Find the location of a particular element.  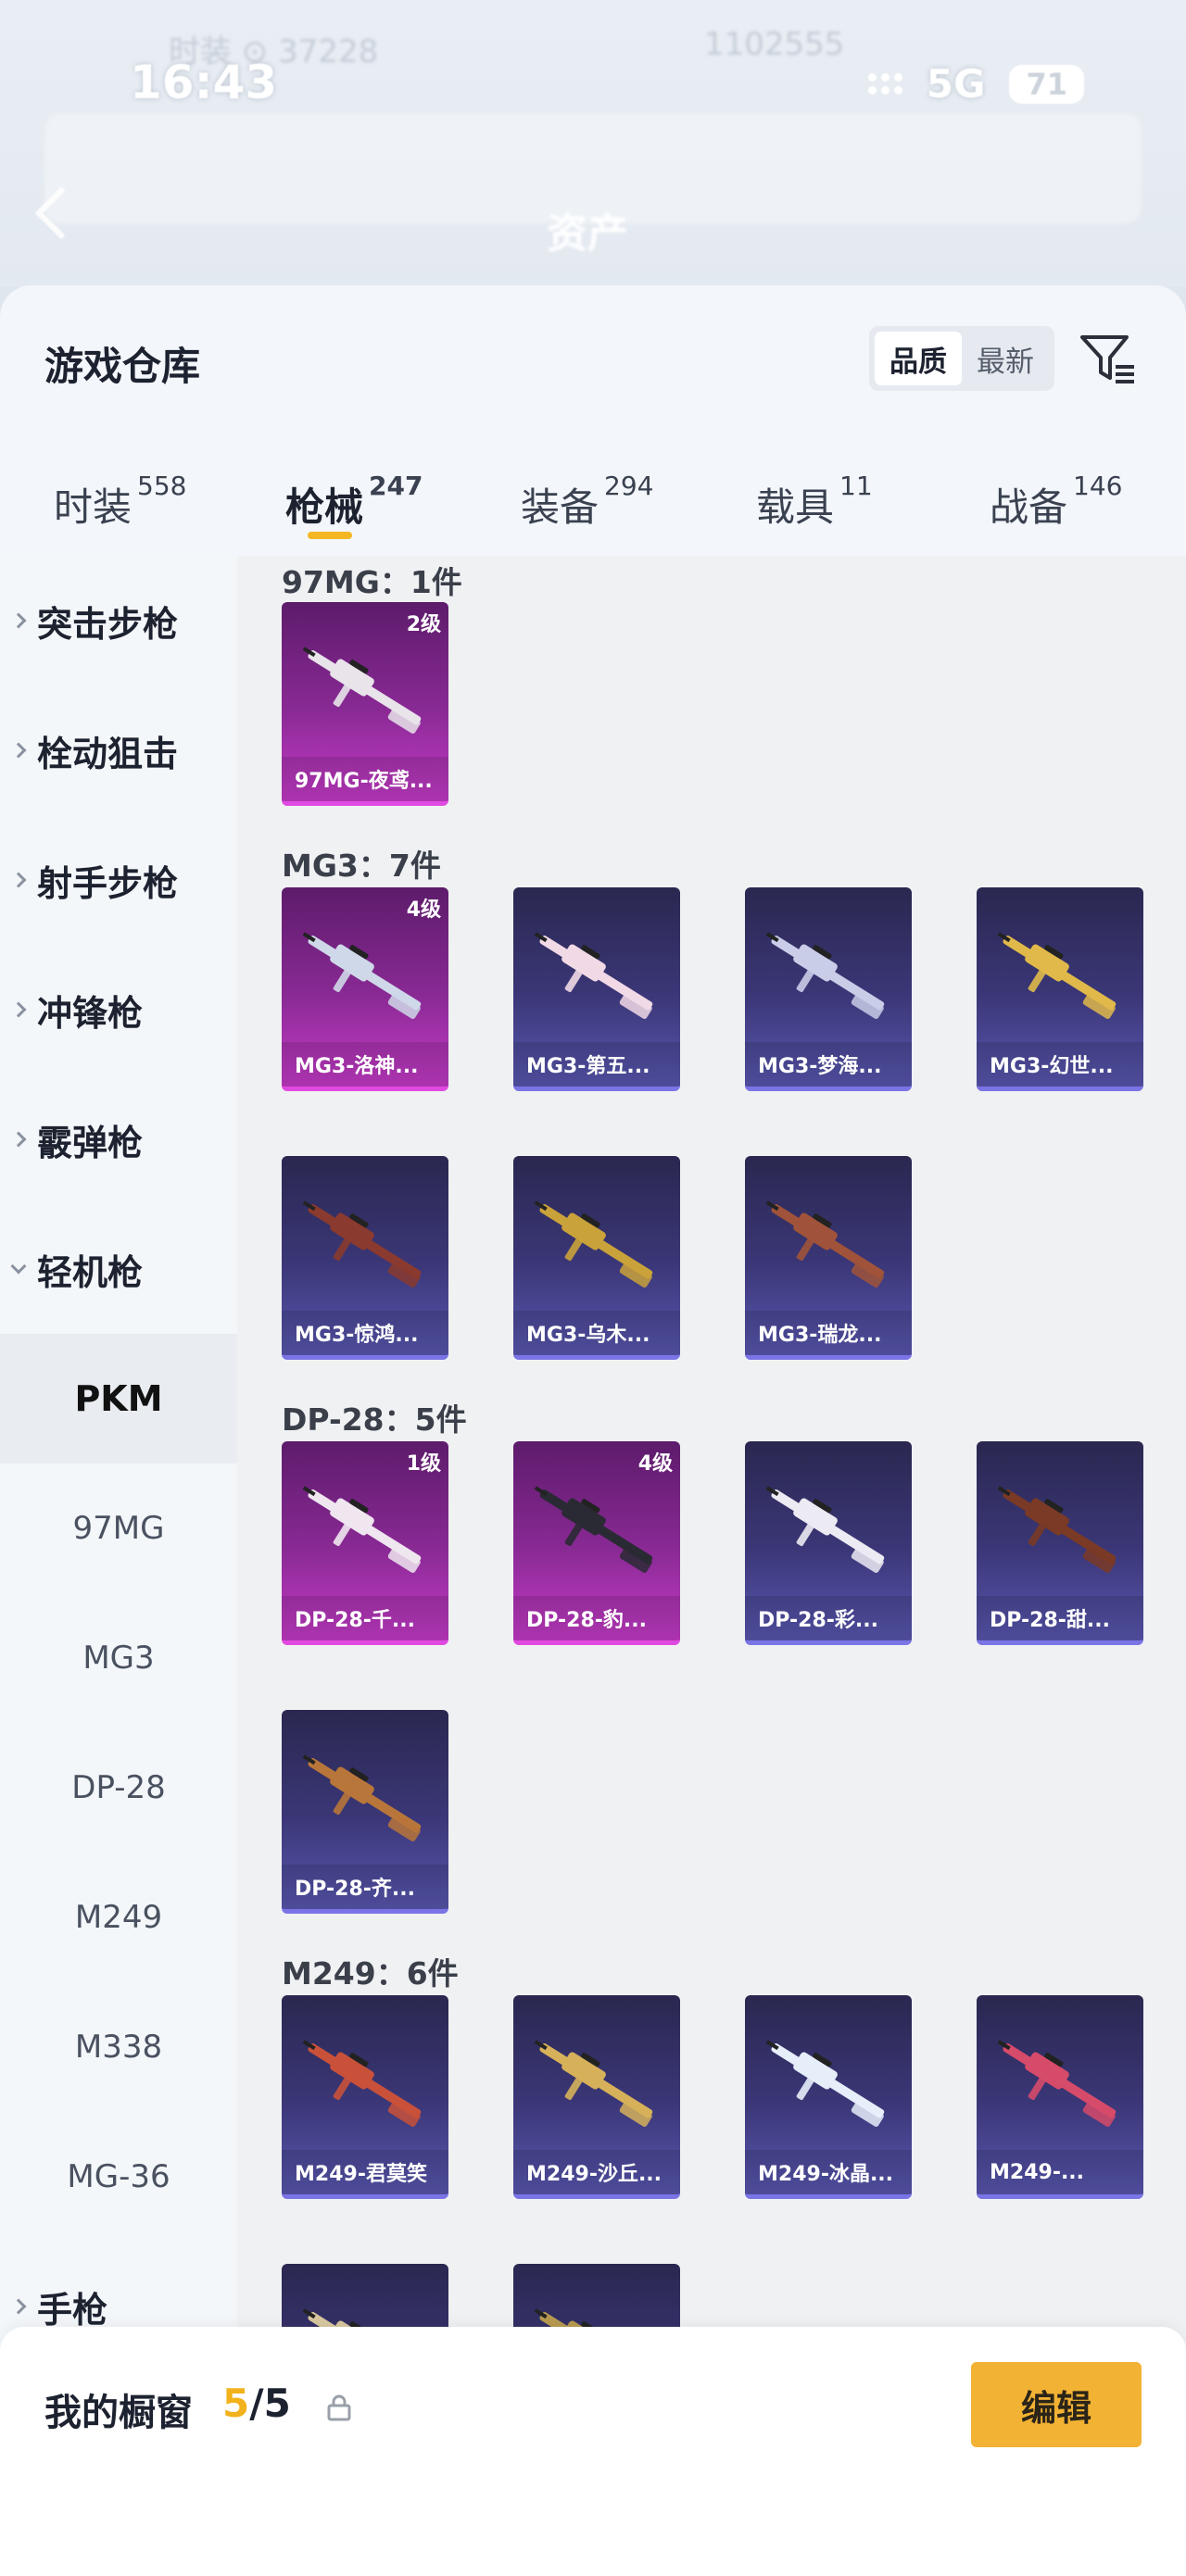

sidebar-sub-m338: M338 is located at coordinates (118, 2047).